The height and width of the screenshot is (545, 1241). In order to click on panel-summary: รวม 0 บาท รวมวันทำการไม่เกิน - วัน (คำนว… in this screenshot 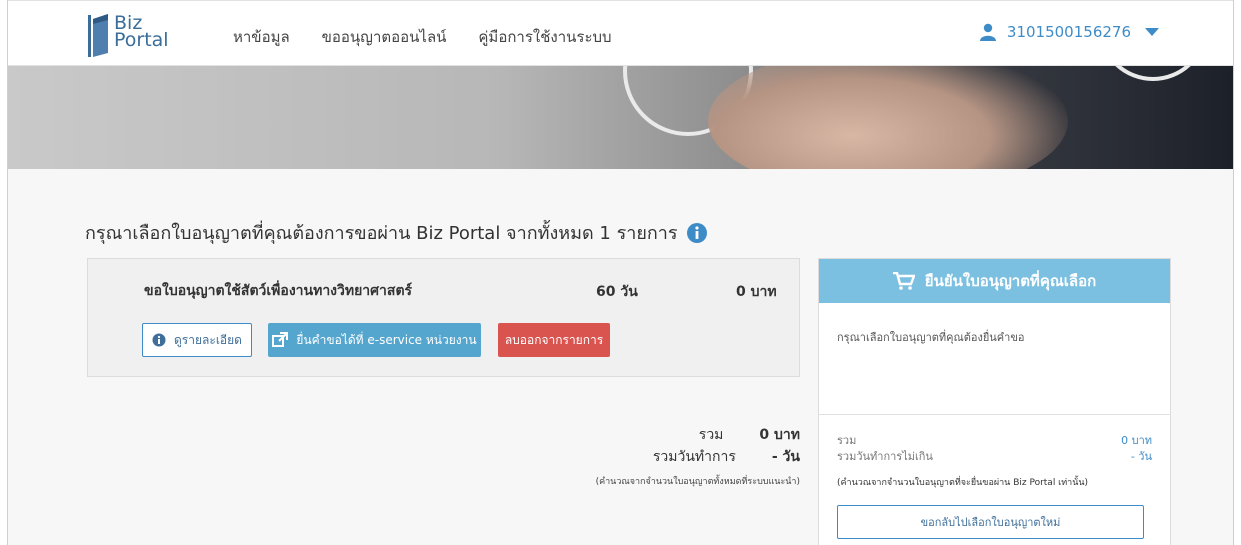, I will do `click(994, 452)`.